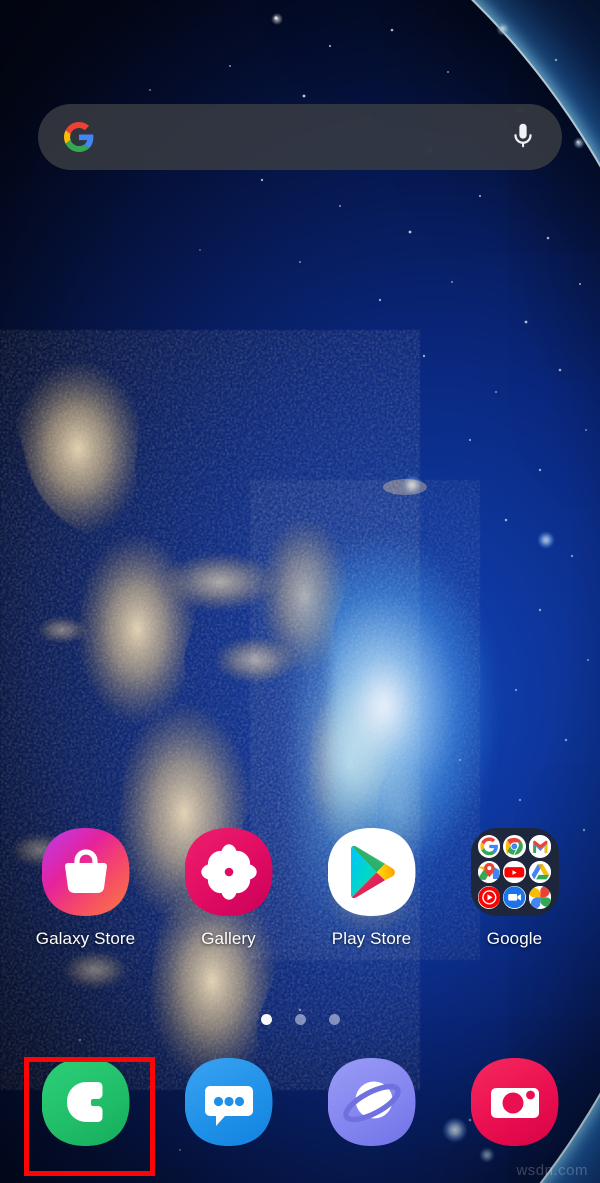 The height and width of the screenshot is (1183, 600). I want to click on folder-item-drive, so click(540, 872).